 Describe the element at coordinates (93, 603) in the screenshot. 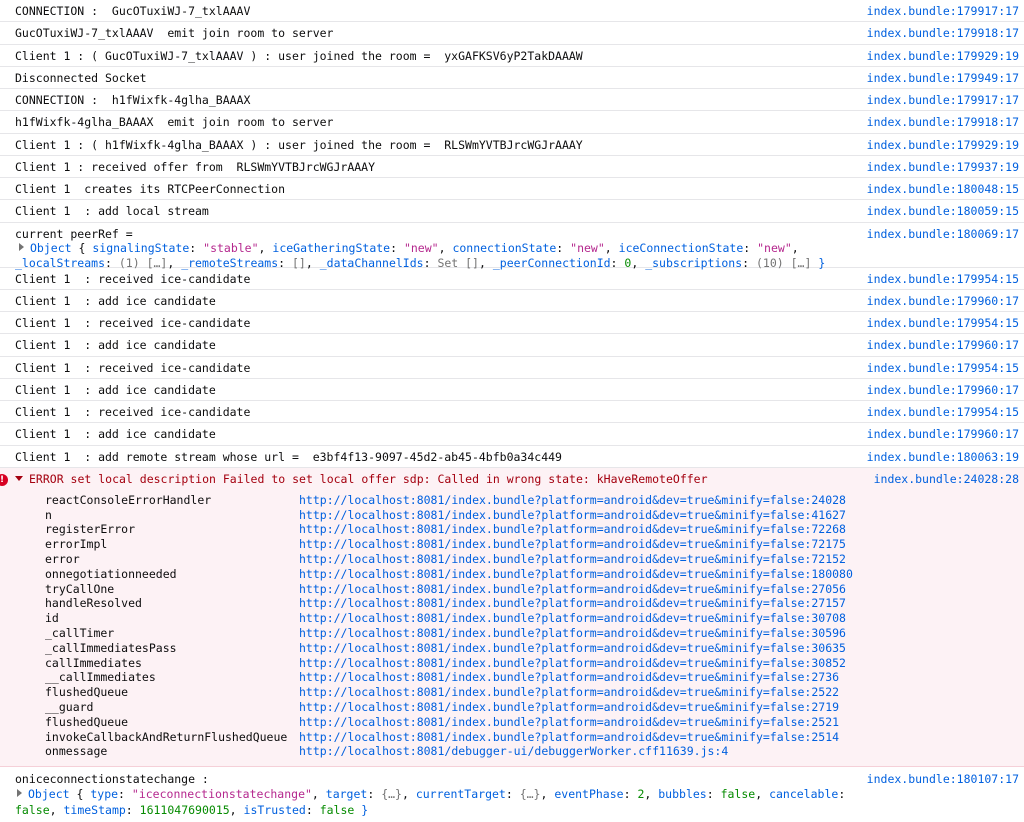

I see `stack-function-name: handleResolved` at that location.